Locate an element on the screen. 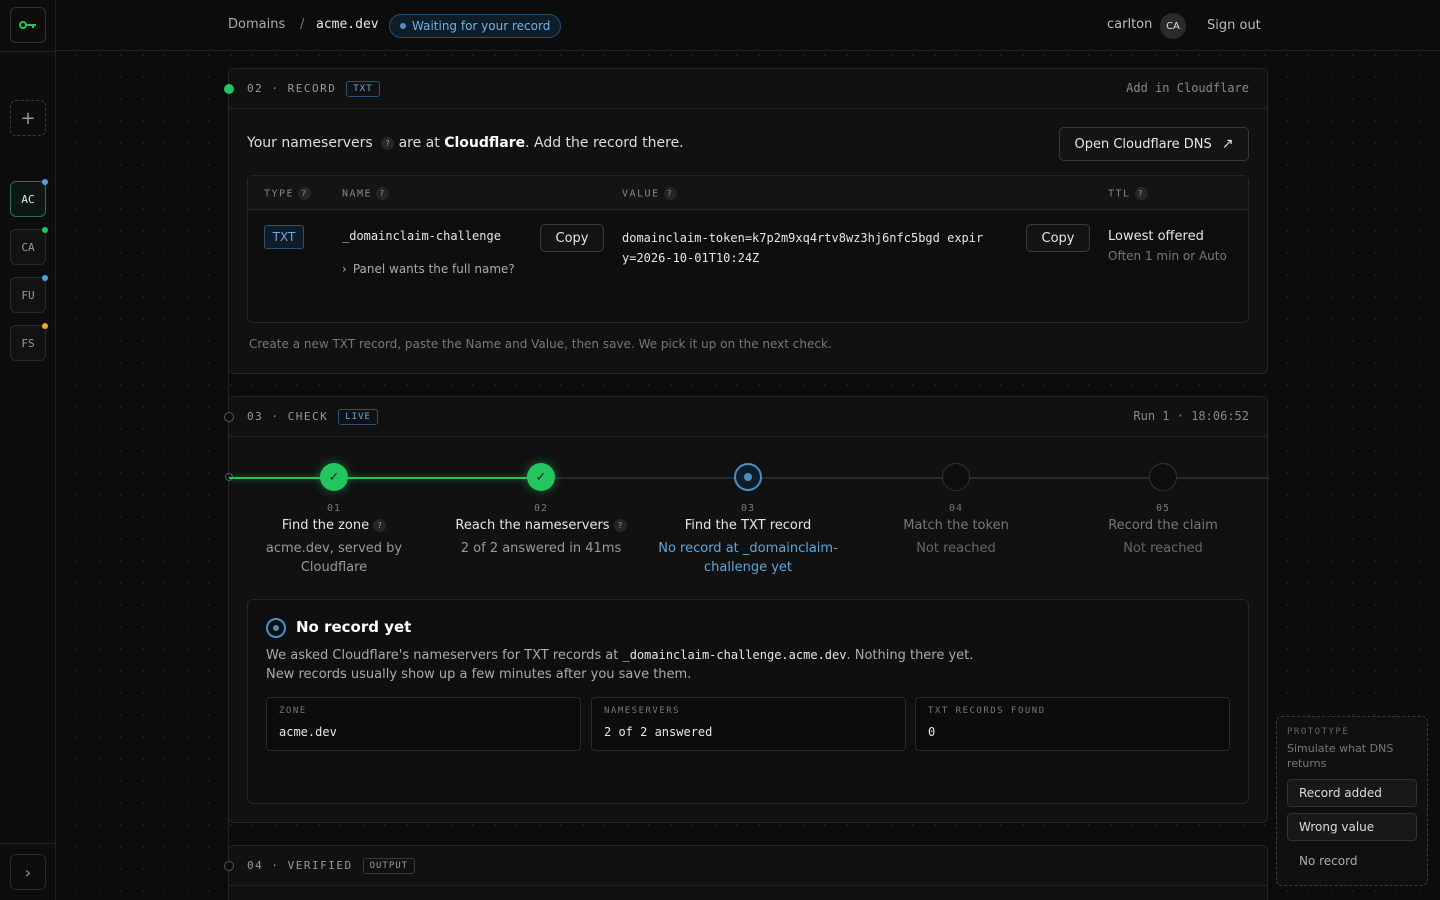 Image resolution: width=1440 pixels, height=900 pixels. account-ca: CA is located at coordinates (29, 246).